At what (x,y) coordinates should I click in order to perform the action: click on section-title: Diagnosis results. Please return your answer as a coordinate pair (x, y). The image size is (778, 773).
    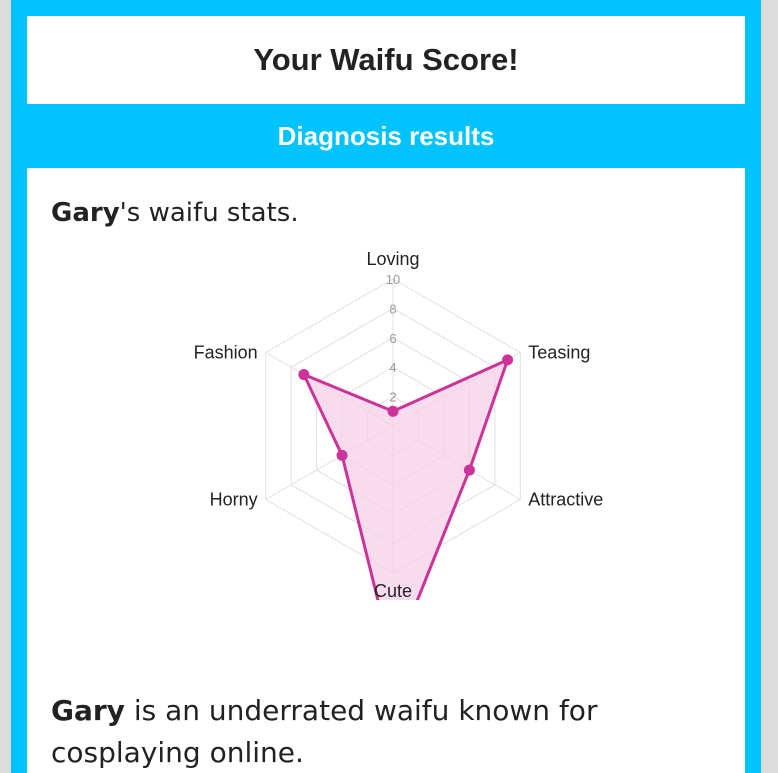
    Looking at the image, I should click on (386, 135).